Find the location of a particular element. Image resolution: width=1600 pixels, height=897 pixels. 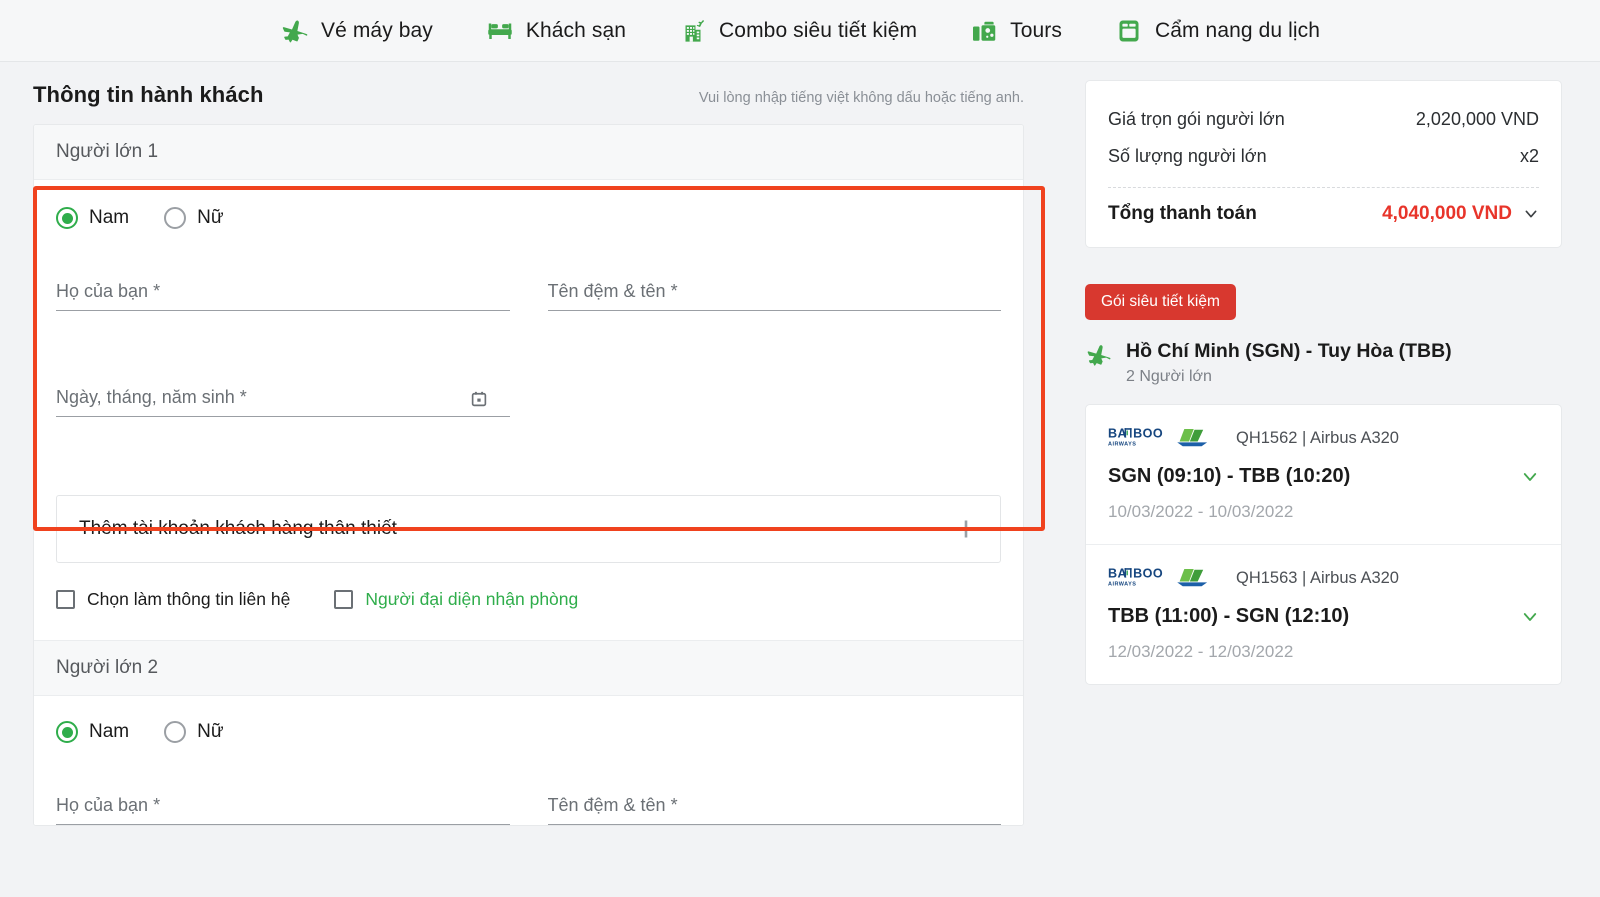

hotel-bed-icon is located at coordinates (500, 31).